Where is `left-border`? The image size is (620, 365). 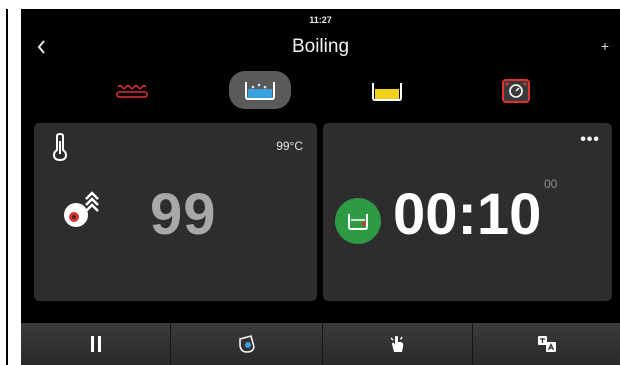 left-border is located at coordinates (7, 187).